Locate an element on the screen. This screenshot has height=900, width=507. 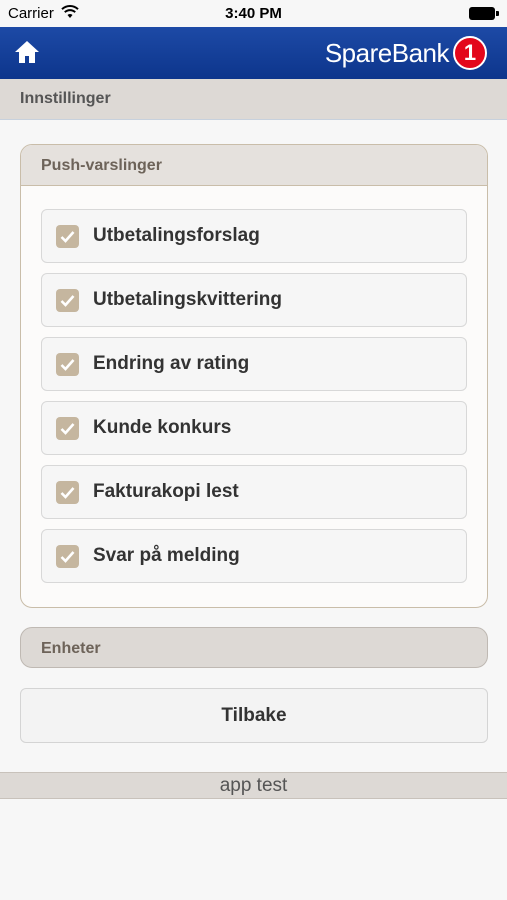
footer-text: app test is located at coordinates (253, 785).